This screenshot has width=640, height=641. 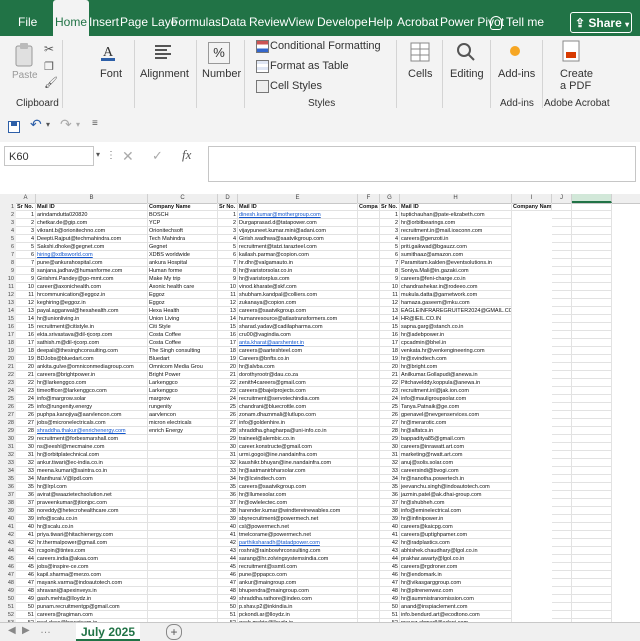 I want to click on cell: 4, so click(x=26, y=239).